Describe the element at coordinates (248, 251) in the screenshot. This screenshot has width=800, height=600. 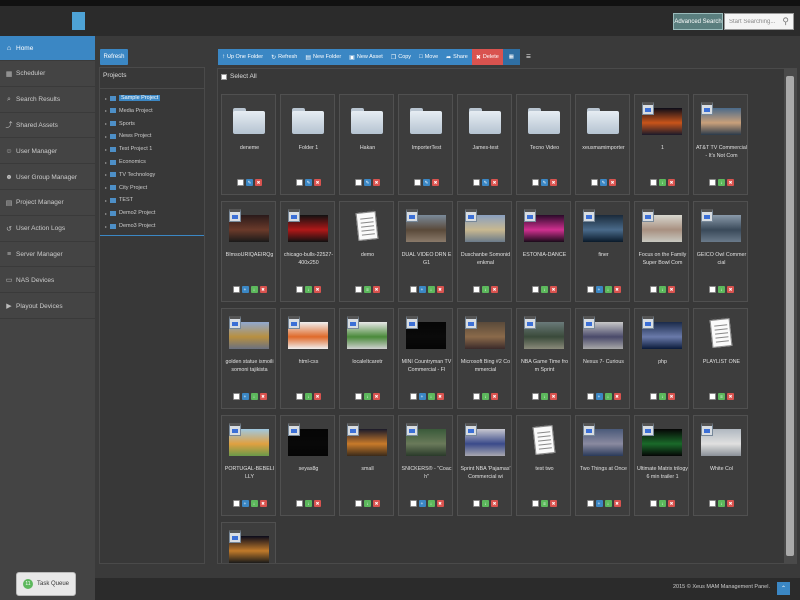
I see `asset-card: BImsoURIQAEIRQg + ↓ ✖` at that location.